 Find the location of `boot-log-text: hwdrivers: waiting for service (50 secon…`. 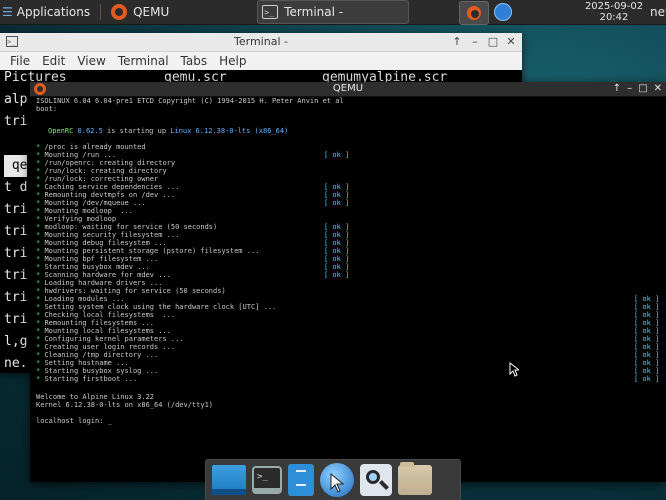

boot-log-text: hwdrivers: waiting for service (50 secon… is located at coordinates (135, 291).